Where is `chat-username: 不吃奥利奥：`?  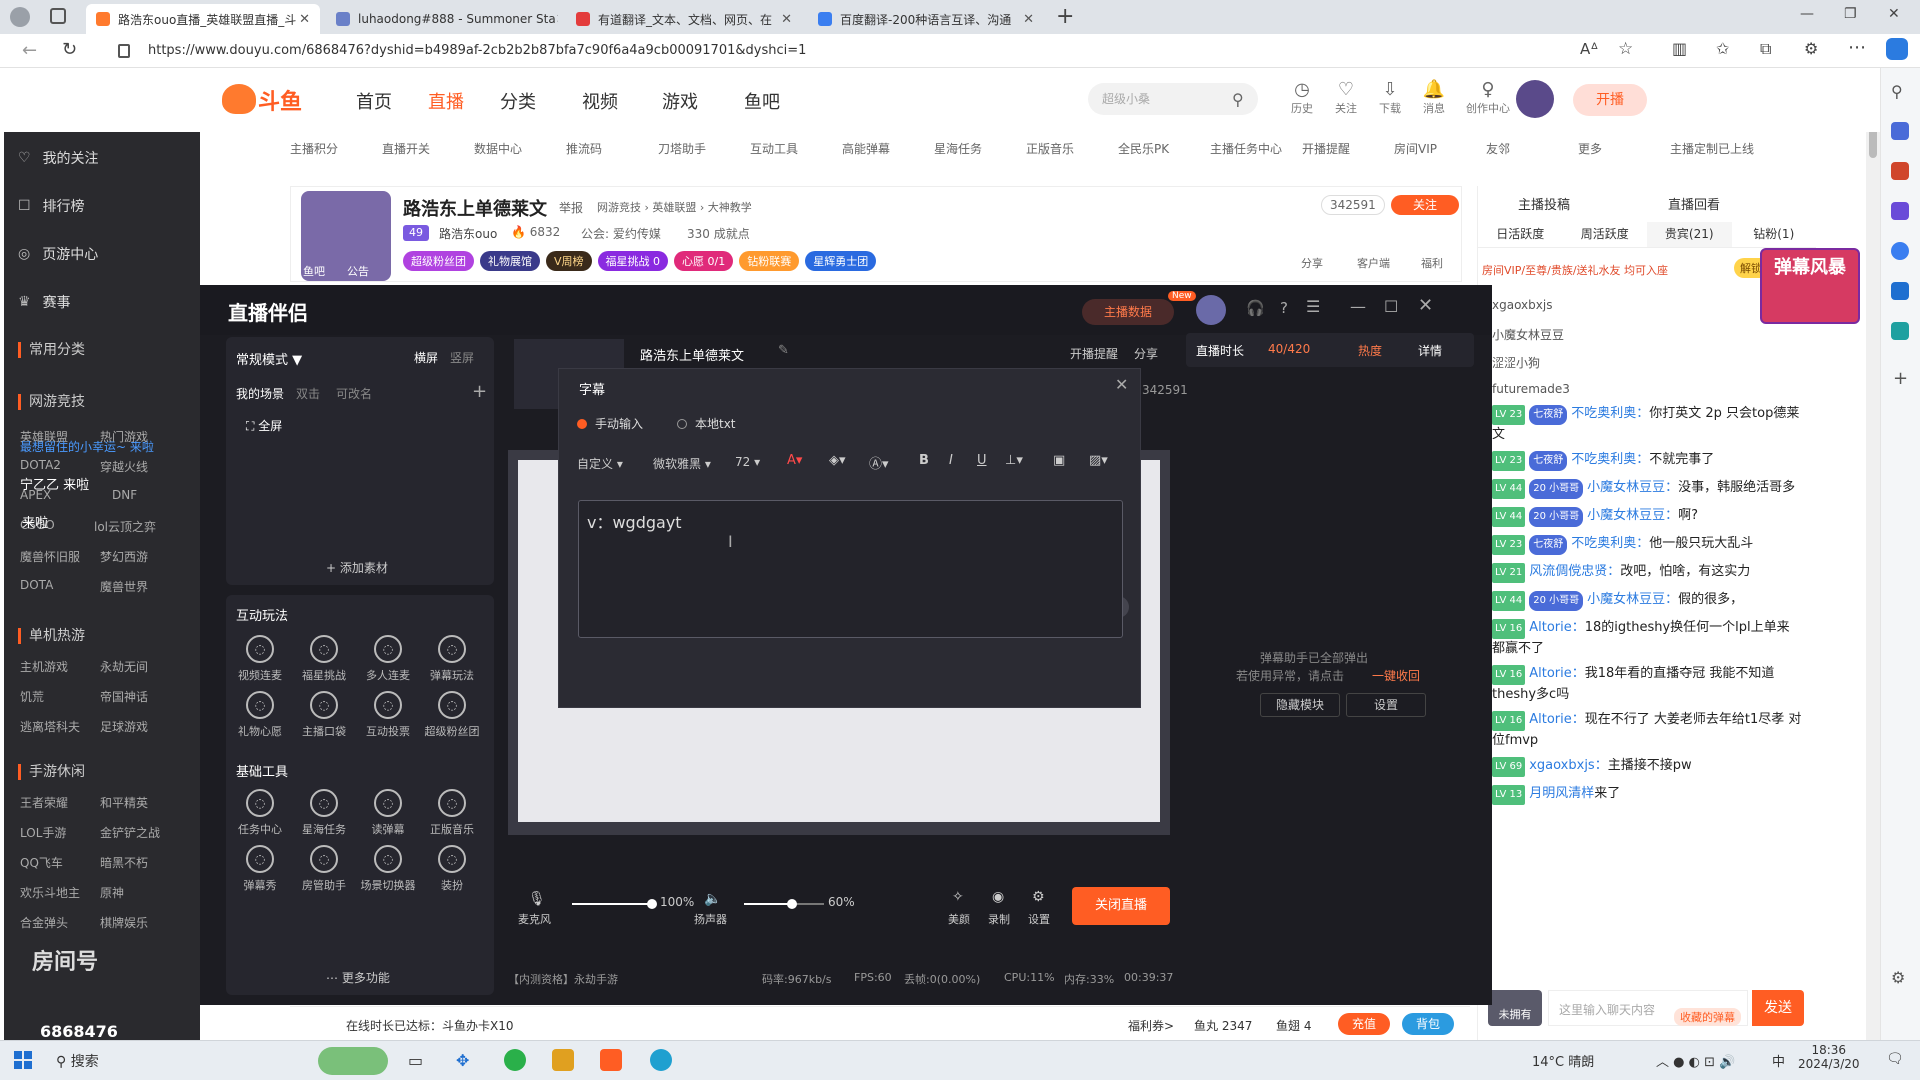
chat-username: 不吃奥利奥： is located at coordinates (1610, 459).